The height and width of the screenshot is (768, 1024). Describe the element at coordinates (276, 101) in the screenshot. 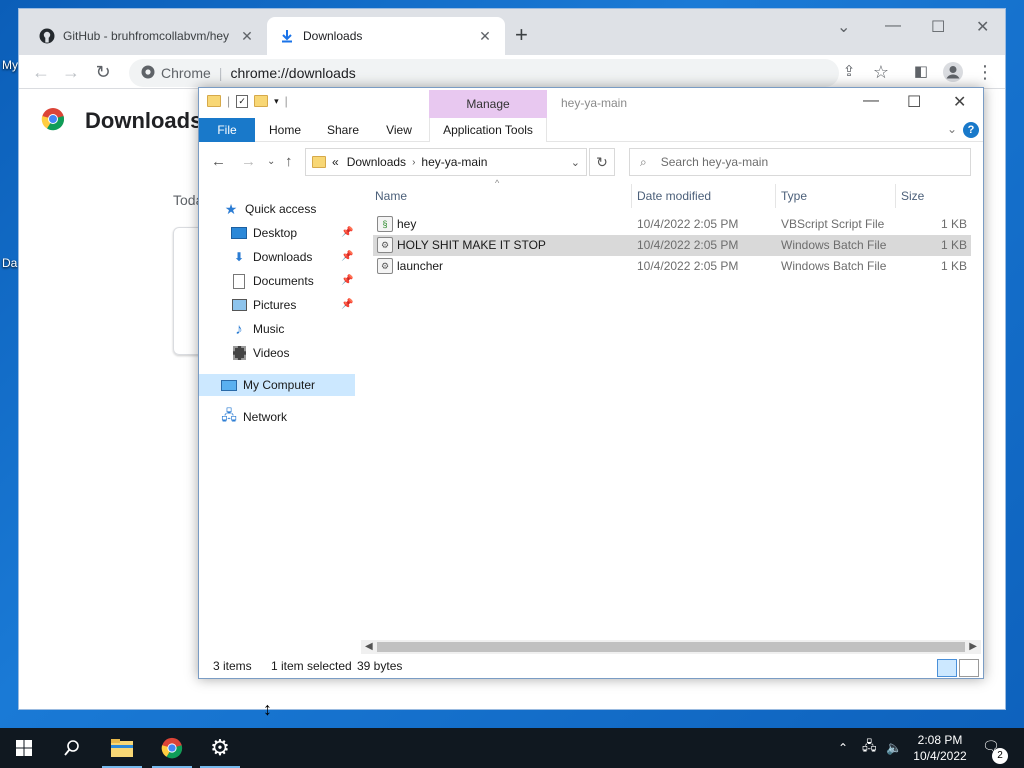

I see `customize-qat-icon: ▾` at that location.